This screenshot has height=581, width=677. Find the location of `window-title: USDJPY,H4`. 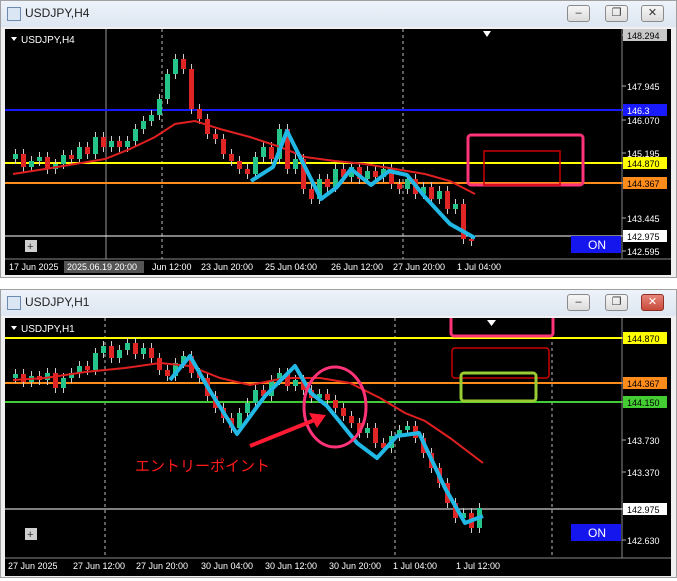

window-title: USDJPY,H4 is located at coordinates (57, 13).